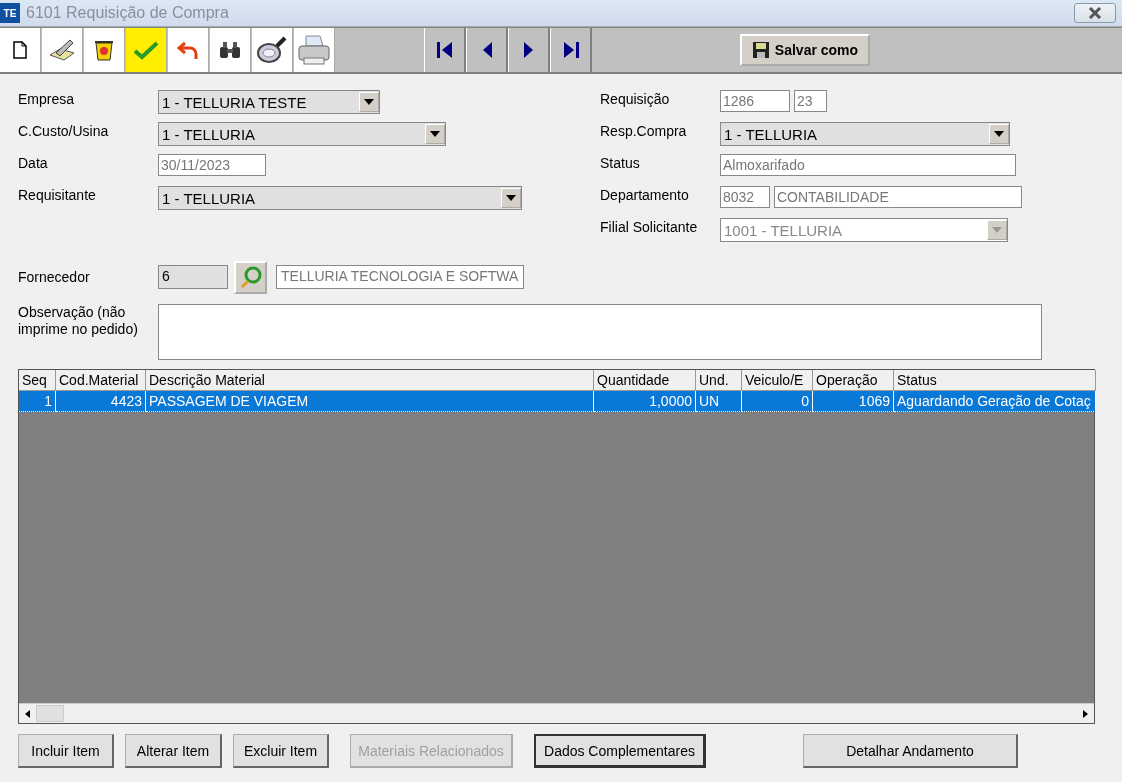 This screenshot has width=1122, height=782. Describe the element at coordinates (62, 50) in the screenshot. I see `pencil-paper-icon` at that location.